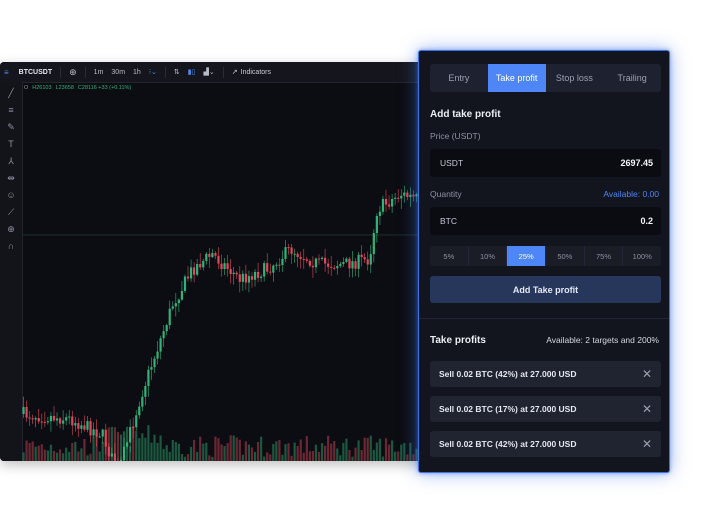 The height and width of the screenshot is (523, 720). Describe the element at coordinates (636, 163) in the screenshot. I see `price-value: 2697.45` at that location.